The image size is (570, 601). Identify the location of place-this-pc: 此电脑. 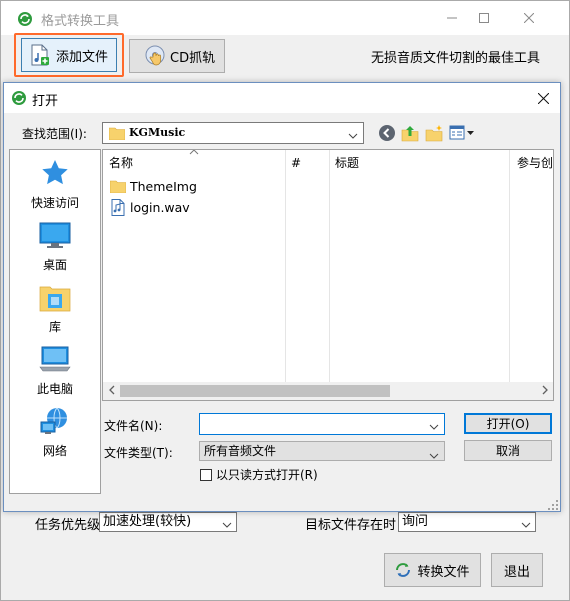
(55, 369).